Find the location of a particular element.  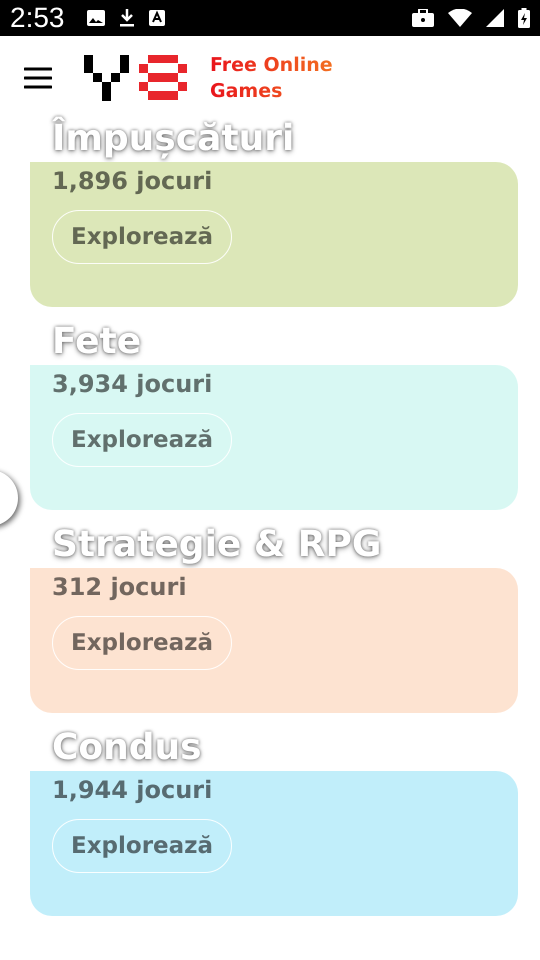

category-card: 1,896 jocuri Explorează is located at coordinates (274, 234).